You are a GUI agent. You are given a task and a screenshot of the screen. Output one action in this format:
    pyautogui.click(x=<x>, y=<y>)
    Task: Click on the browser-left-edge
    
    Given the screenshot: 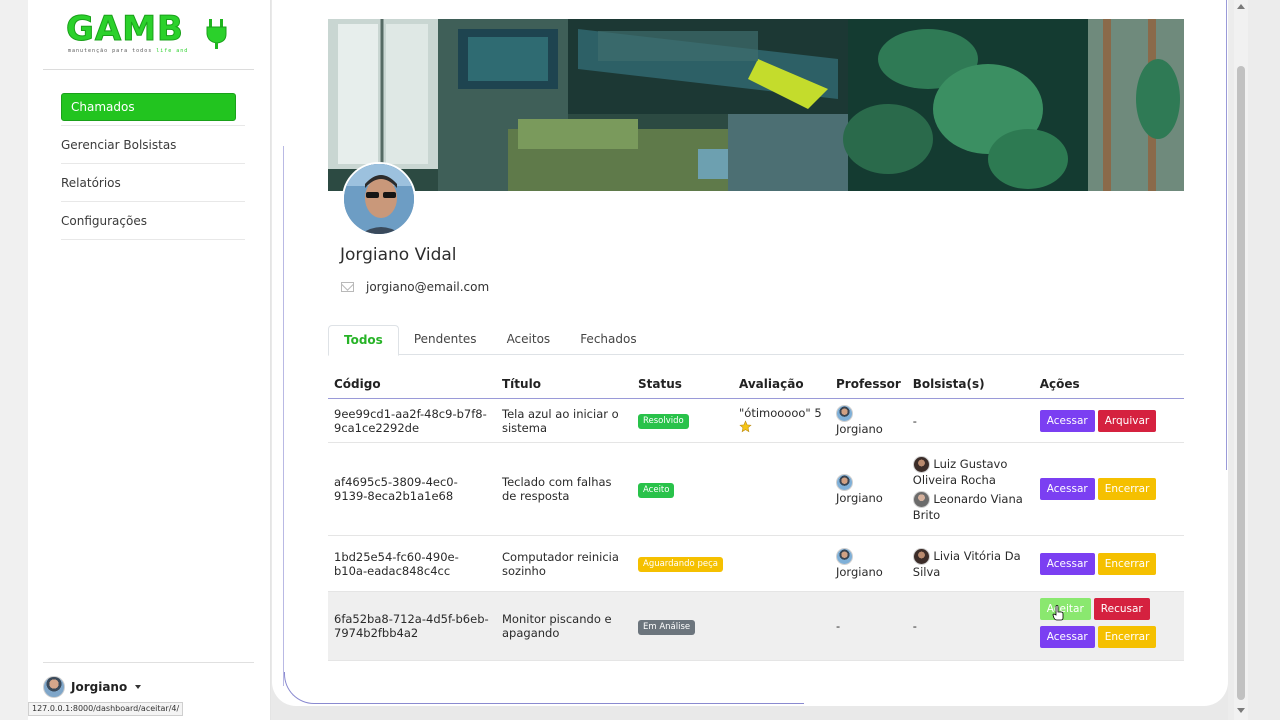 What is the action you would take?
    pyautogui.click(x=14, y=360)
    